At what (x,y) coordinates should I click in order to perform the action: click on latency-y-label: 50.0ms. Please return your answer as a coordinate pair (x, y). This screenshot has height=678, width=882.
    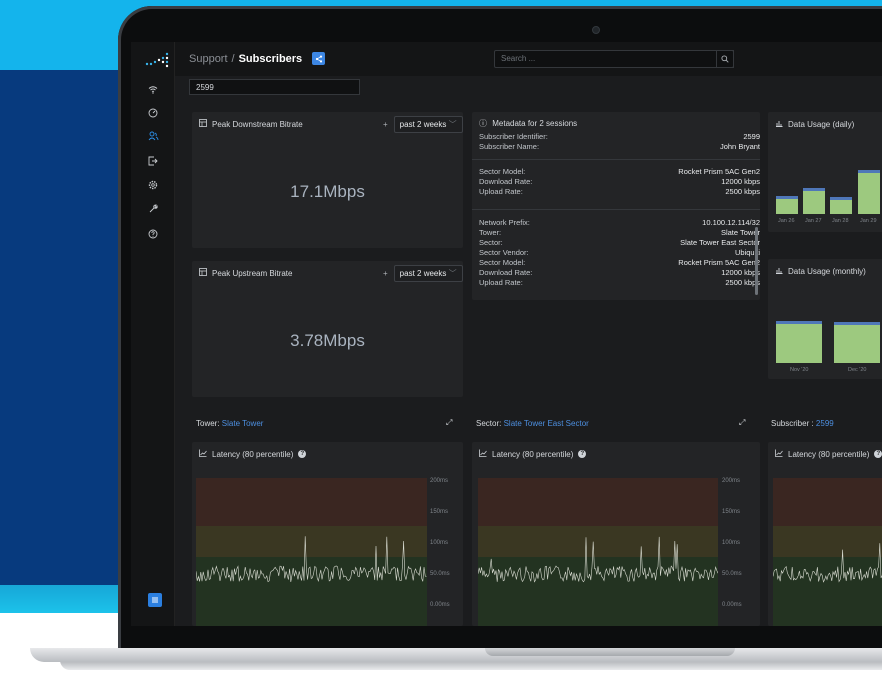
    Looking at the image, I should click on (732, 574).